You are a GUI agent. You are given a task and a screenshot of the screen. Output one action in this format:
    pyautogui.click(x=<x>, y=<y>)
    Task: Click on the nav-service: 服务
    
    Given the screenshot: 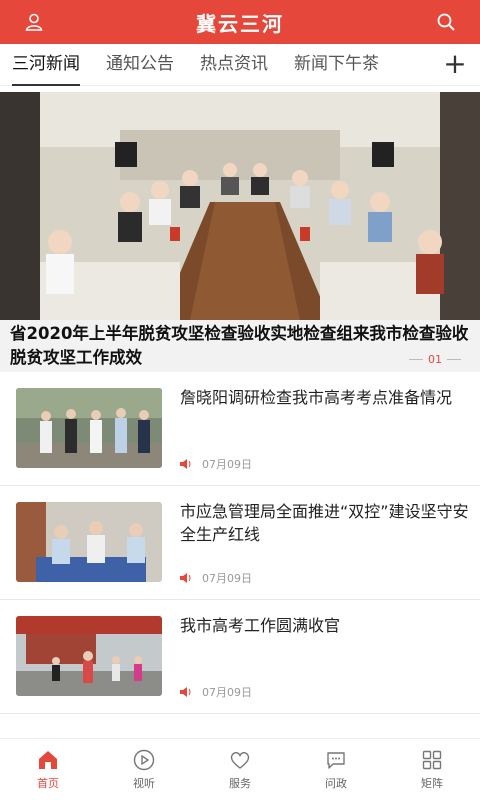 What is the action you would take?
    pyautogui.click(x=240, y=769)
    